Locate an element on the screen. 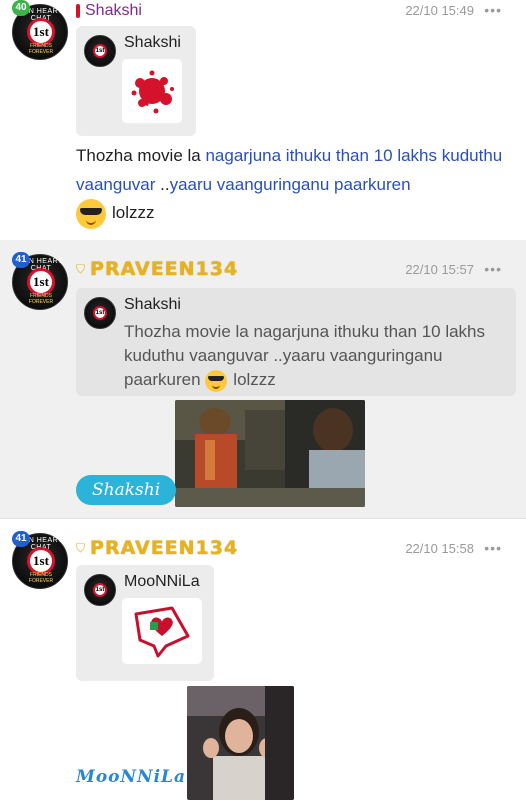 The width and height of the screenshot is (526, 800). splatter-icon is located at coordinates (152, 92).